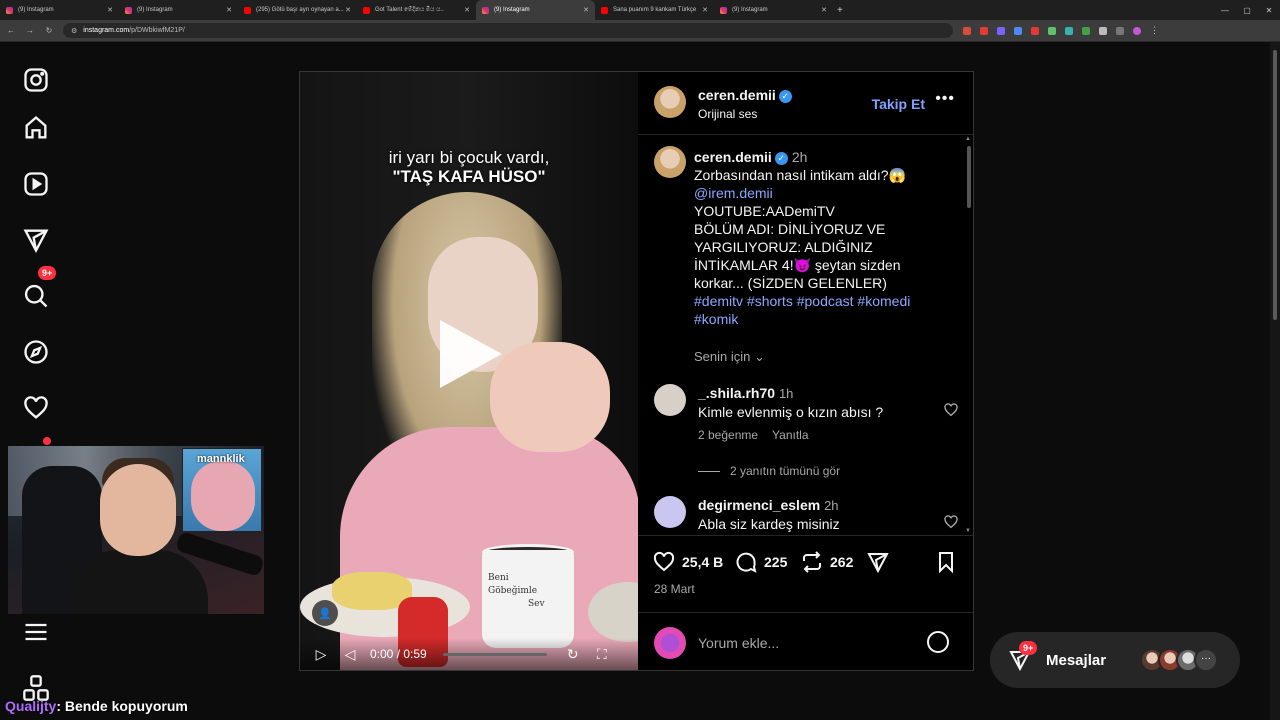 The height and width of the screenshot is (720, 1280). Describe the element at coordinates (1103, 30) in the screenshot. I see `extensions-puzzle-icon` at that location.